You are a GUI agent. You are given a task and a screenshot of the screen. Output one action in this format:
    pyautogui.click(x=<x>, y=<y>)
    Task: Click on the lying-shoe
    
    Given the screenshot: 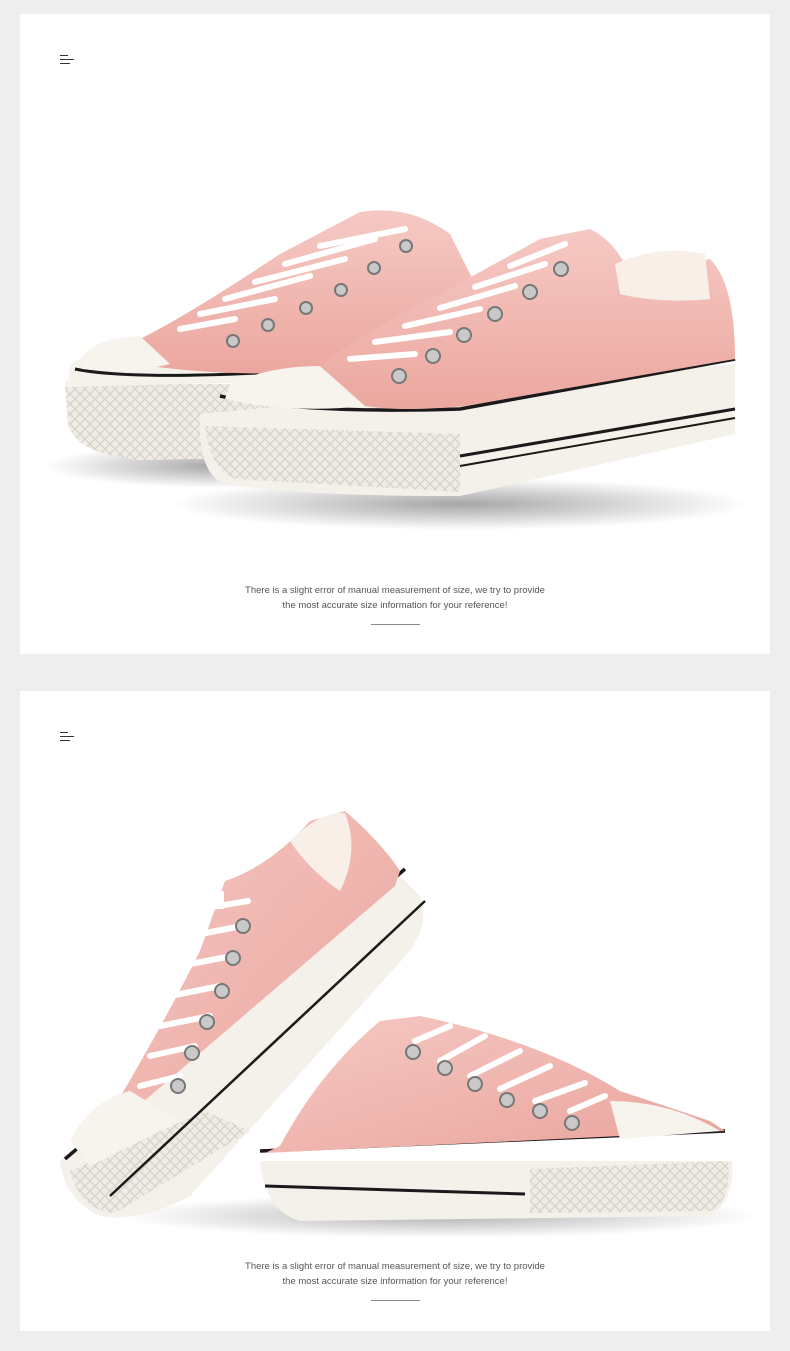 What is the action you would take?
    pyautogui.click(x=496, y=1118)
    